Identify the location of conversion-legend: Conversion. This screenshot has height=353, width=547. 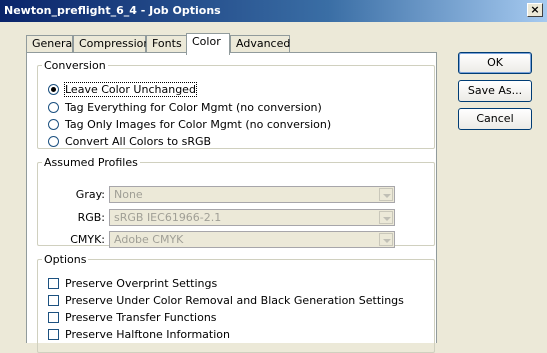
(75, 65).